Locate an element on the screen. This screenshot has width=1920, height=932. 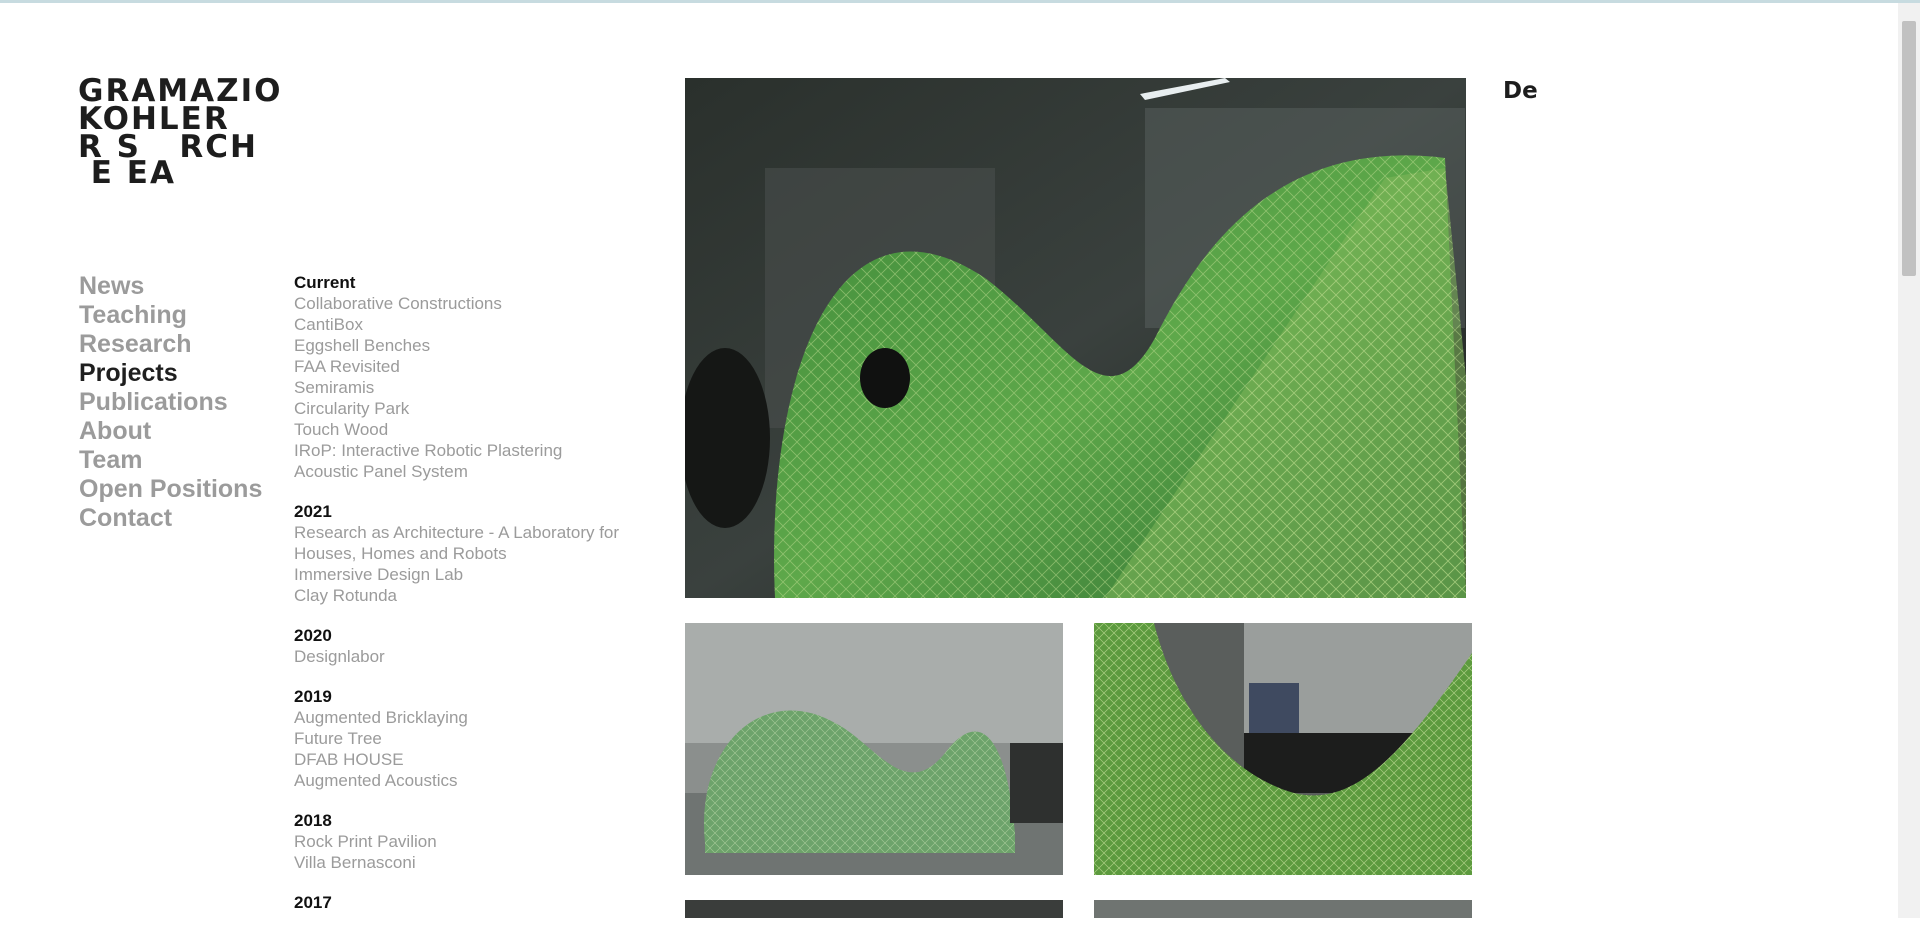
project-group-heading: 2020 is located at coordinates (313, 635).